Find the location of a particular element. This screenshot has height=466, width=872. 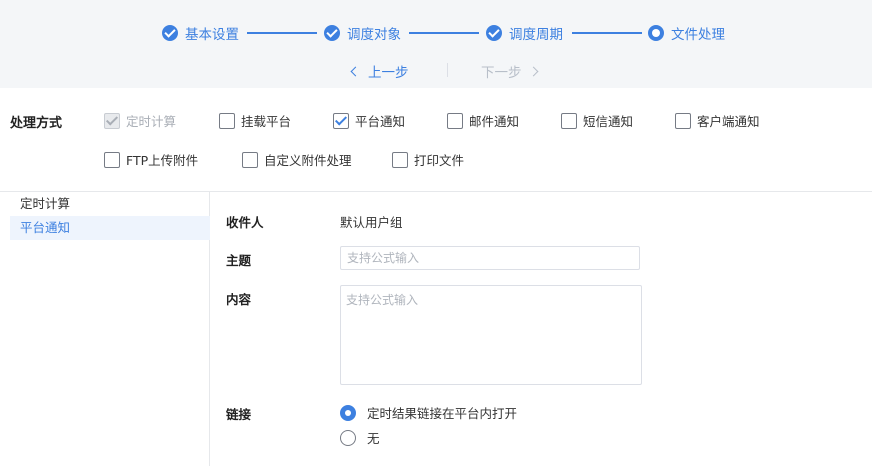

option-ftp-upload: FTP上传附件 is located at coordinates (151, 159).